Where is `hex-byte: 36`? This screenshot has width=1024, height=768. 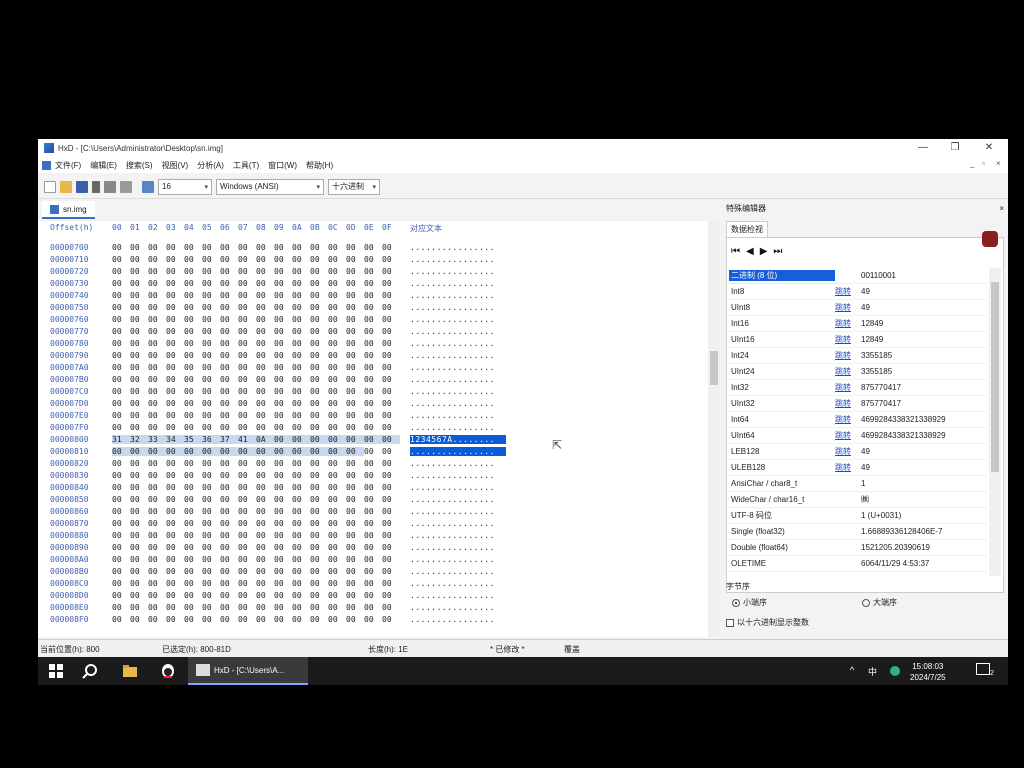
hex-byte: 36 is located at coordinates (211, 439).